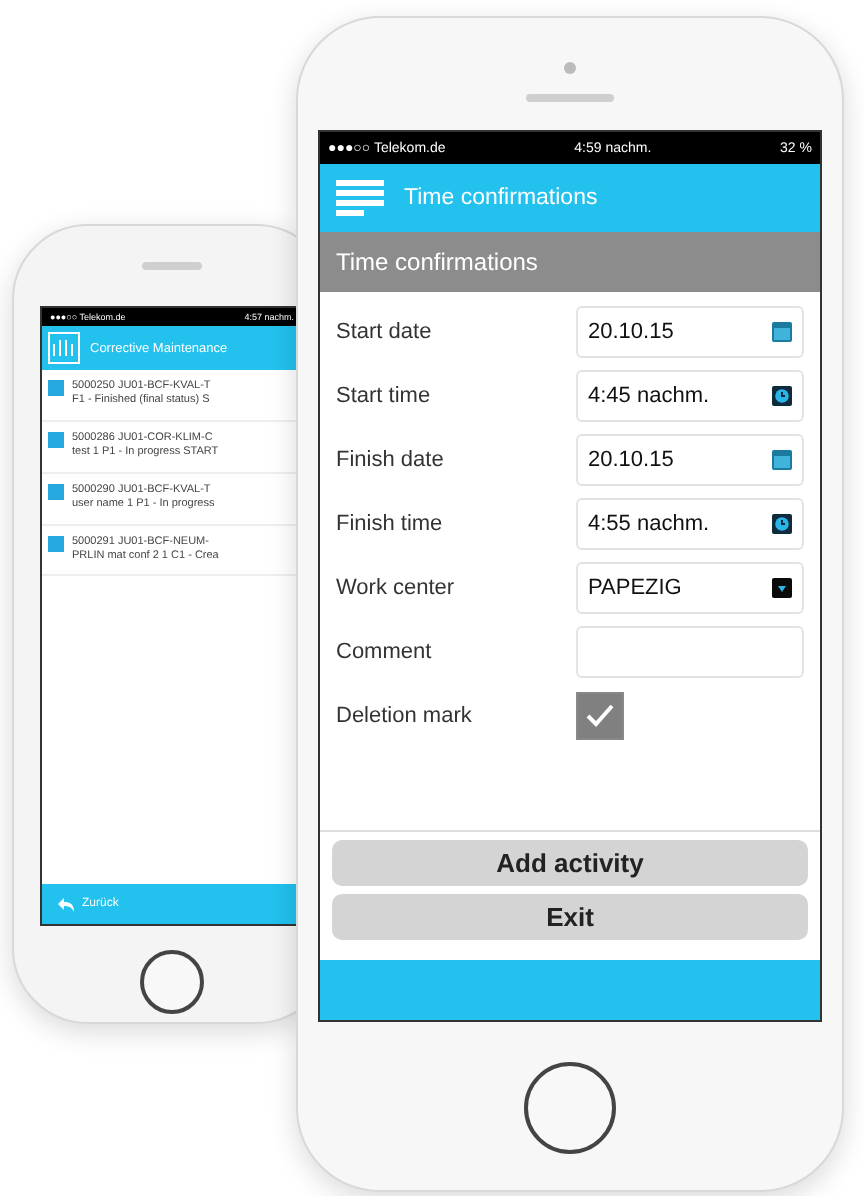  I want to click on dropdown-field: PAPEZIG, so click(690, 588).